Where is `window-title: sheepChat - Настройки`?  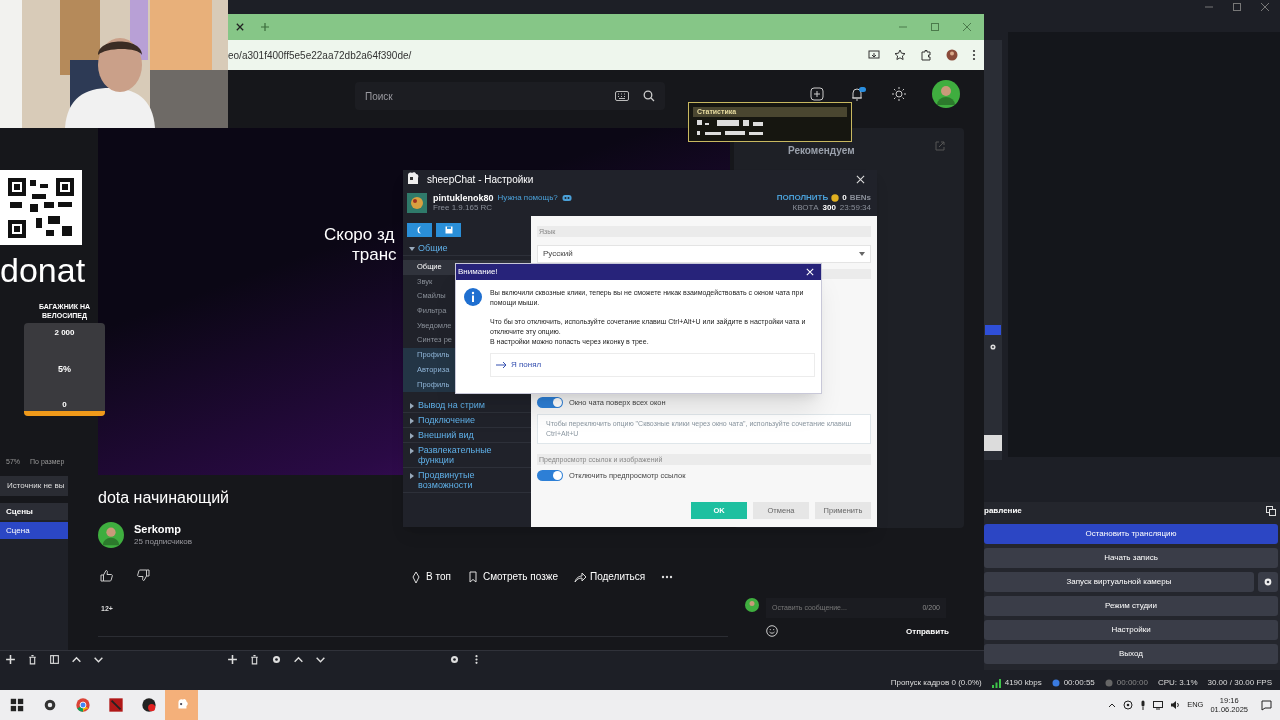
window-title: sheepChat - Настройки is located at coordinates (480, 179).